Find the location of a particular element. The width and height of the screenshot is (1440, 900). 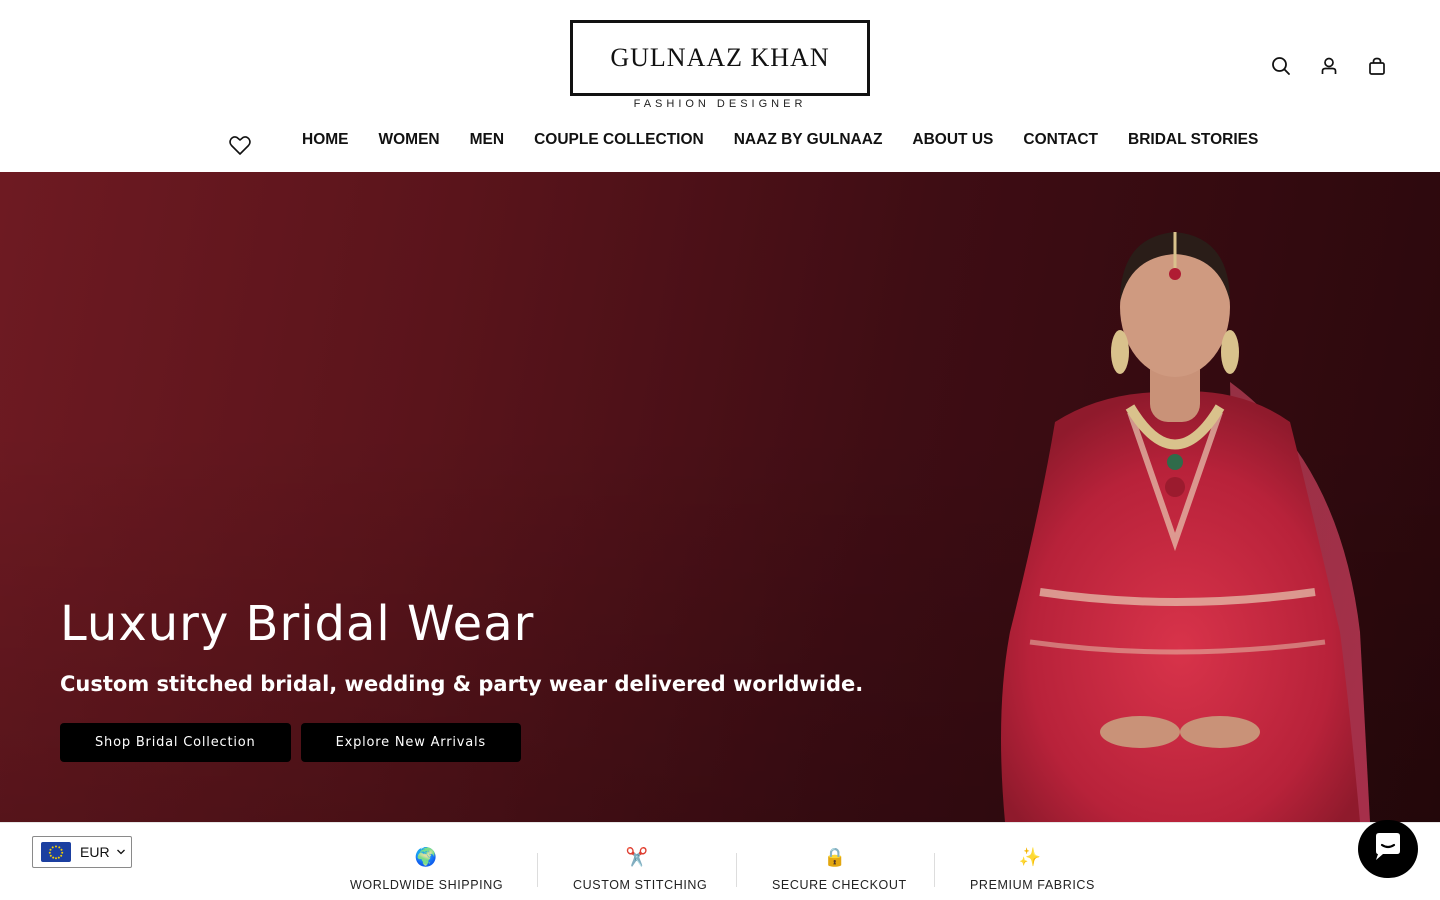

nav-item-contact: CONTACT is located at coordinates (1060, 140).